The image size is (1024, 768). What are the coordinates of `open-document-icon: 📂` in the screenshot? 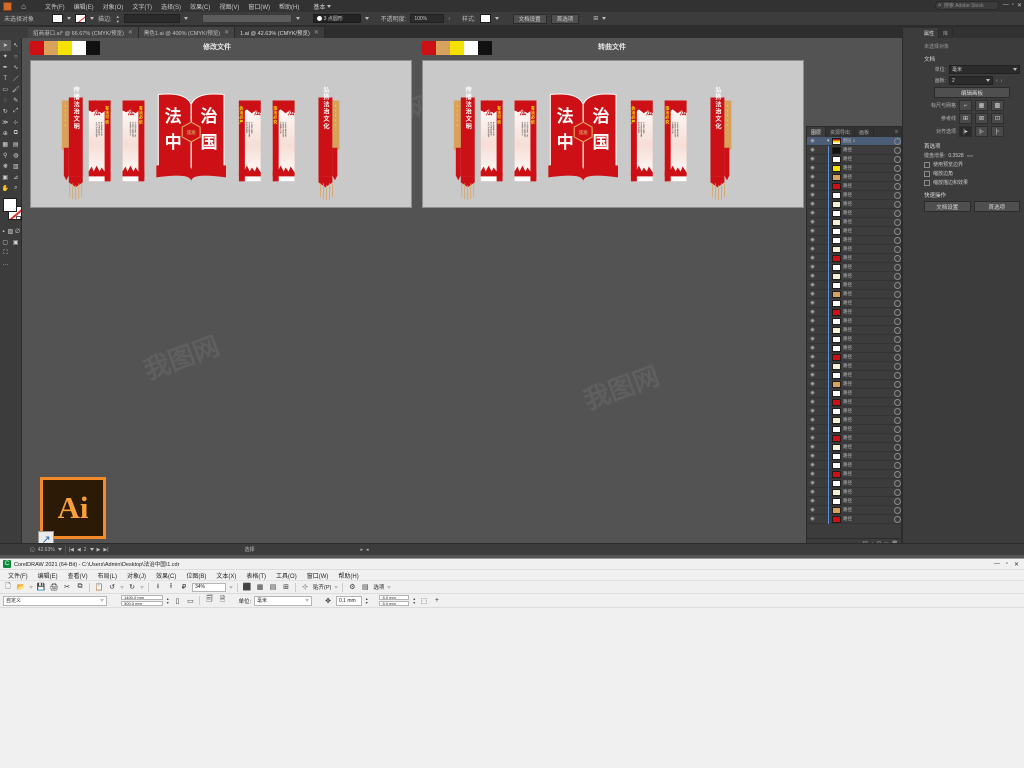 It's located at (21, 587).